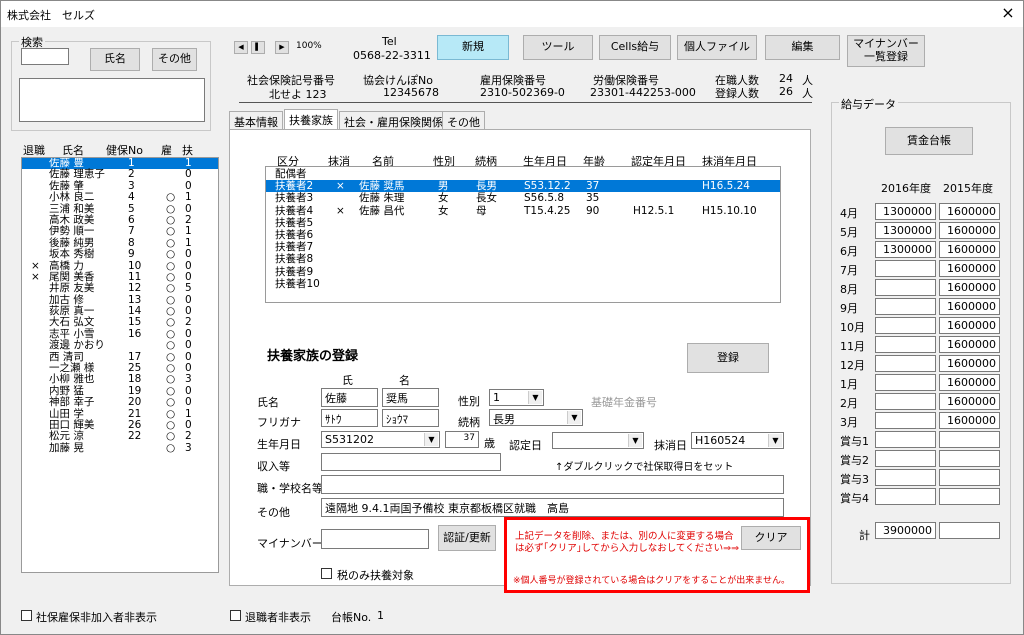  What do you see at coordinates (311, 119) in the screenshot?
I see `tab-dependents: 扶養家族` at bounding box center [311, 119].